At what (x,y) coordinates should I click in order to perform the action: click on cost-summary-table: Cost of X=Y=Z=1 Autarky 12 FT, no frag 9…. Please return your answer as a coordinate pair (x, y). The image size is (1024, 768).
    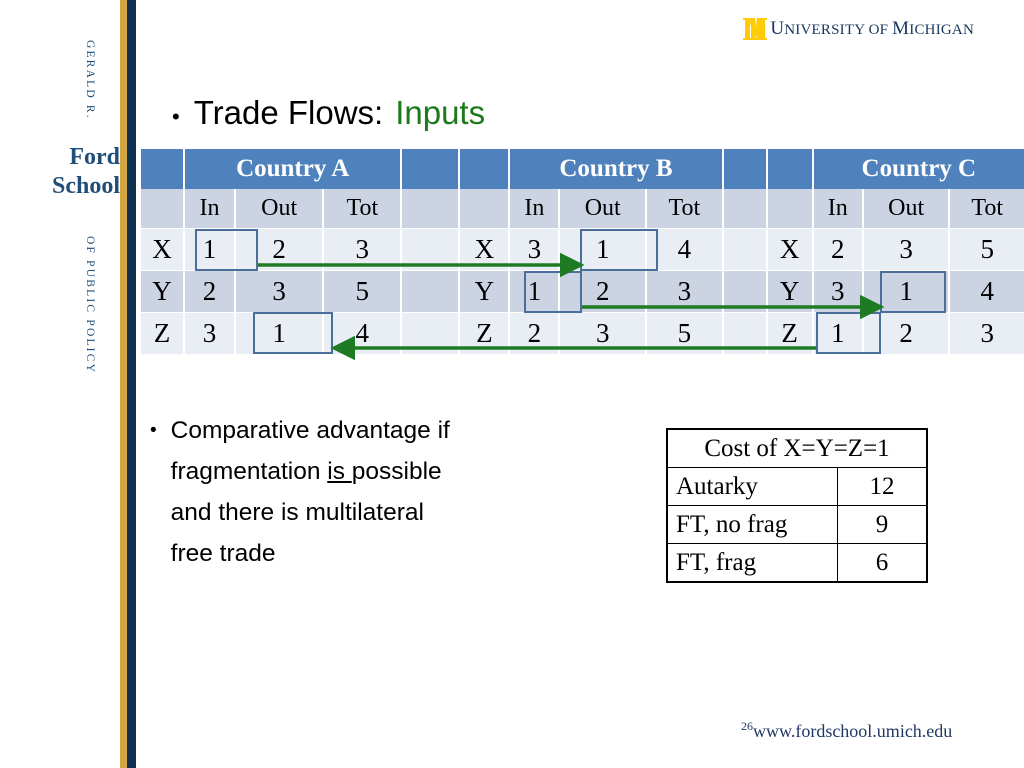
    Looking at the image, I should click on (797, 505).